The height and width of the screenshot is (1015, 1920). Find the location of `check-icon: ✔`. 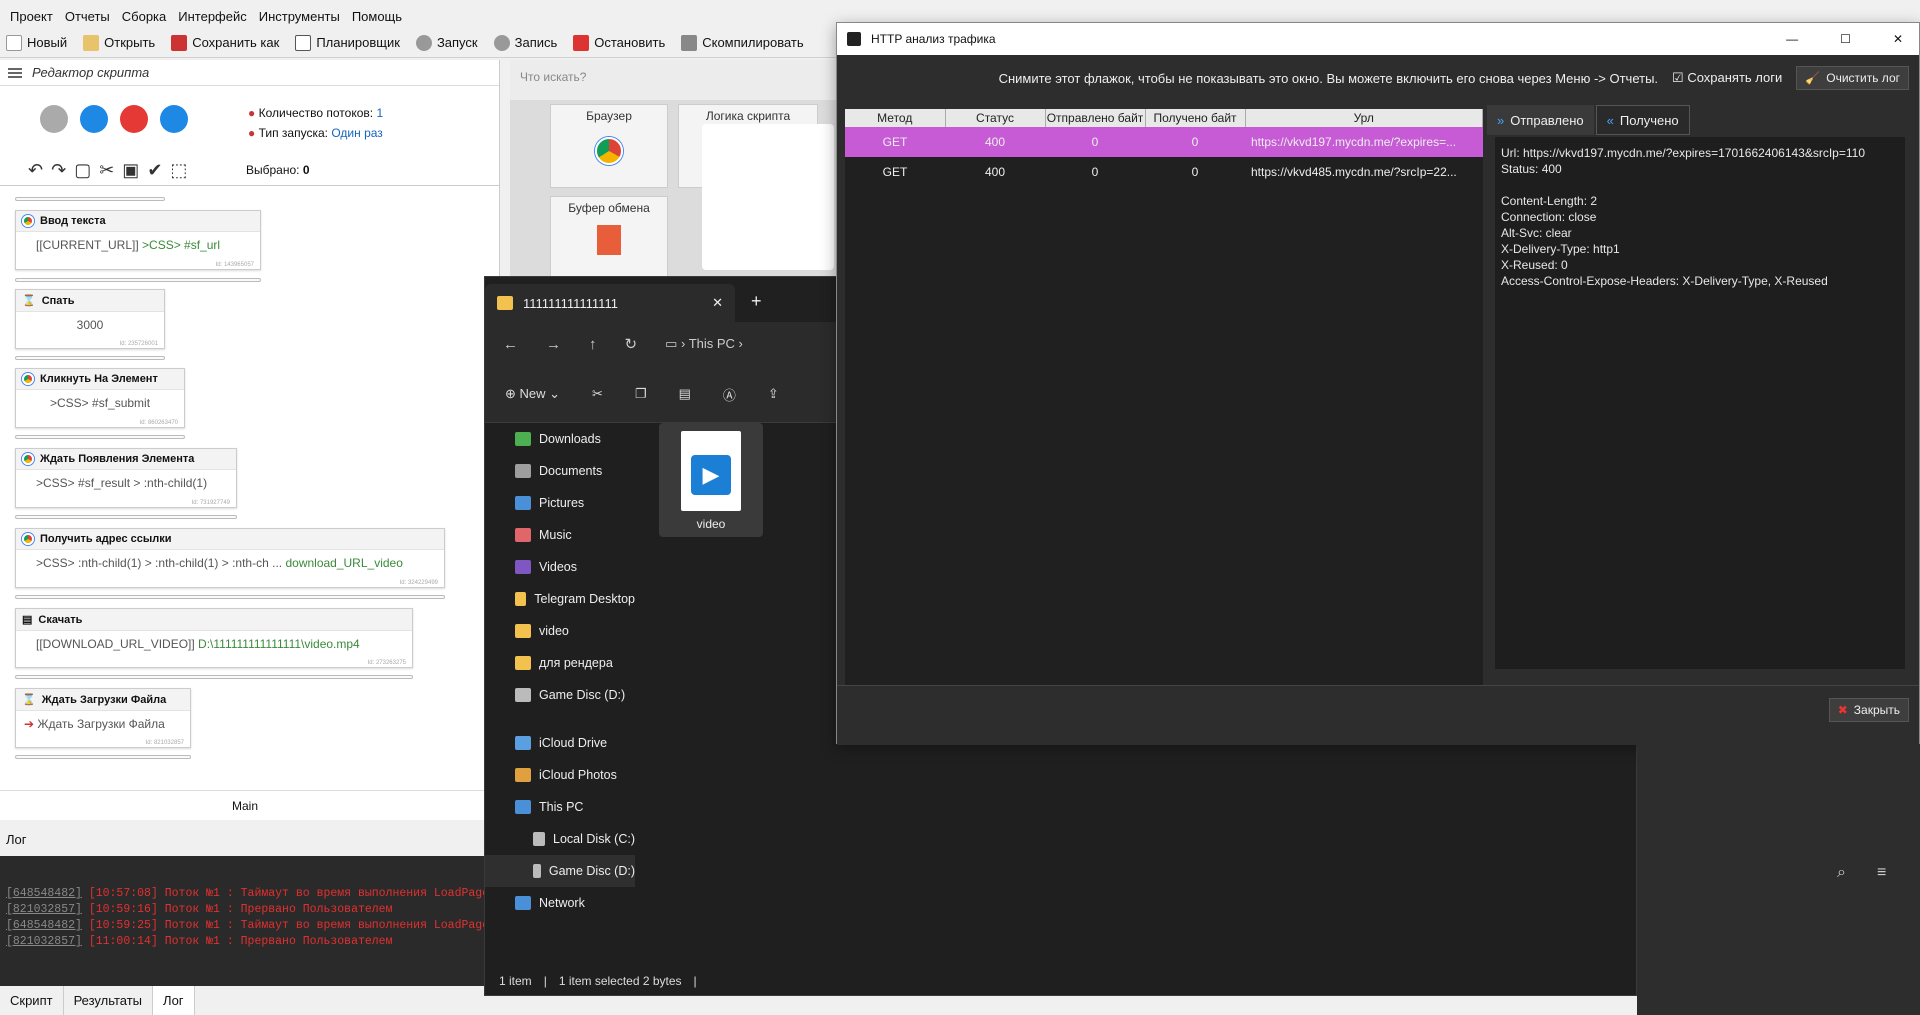

check-icon: ✔ is located at coordinates (158, 170).